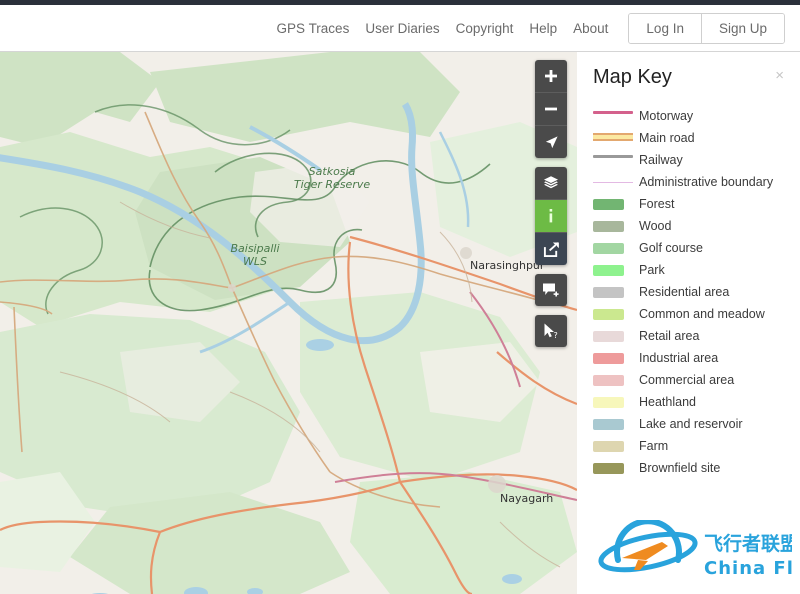 This screenshot has width=800, height=594. I want to click on map-key-item: Brownfield site, so click(689, 469).